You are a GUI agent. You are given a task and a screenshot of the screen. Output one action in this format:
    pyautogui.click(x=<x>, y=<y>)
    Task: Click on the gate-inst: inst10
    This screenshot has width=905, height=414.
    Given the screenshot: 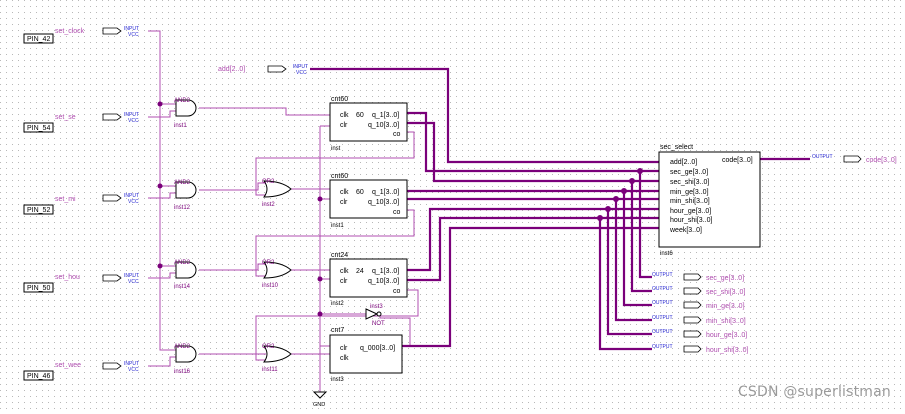 What is the action you would take?
    pyautogui.click(x=270, y=286)
    